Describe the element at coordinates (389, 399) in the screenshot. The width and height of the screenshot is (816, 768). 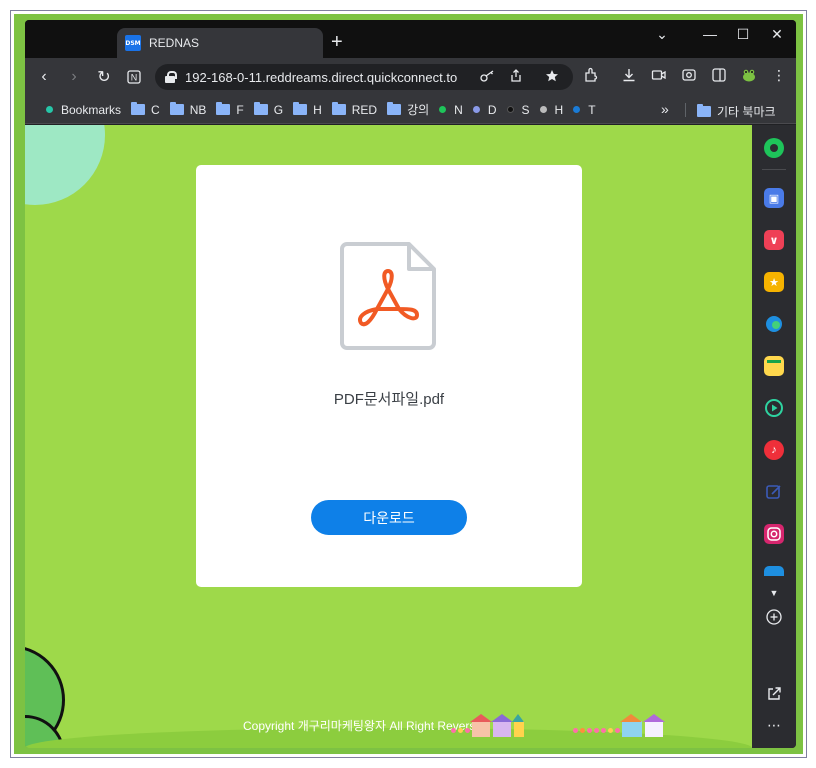
I see `file-name: PDF문서파일.pdf` at that location.